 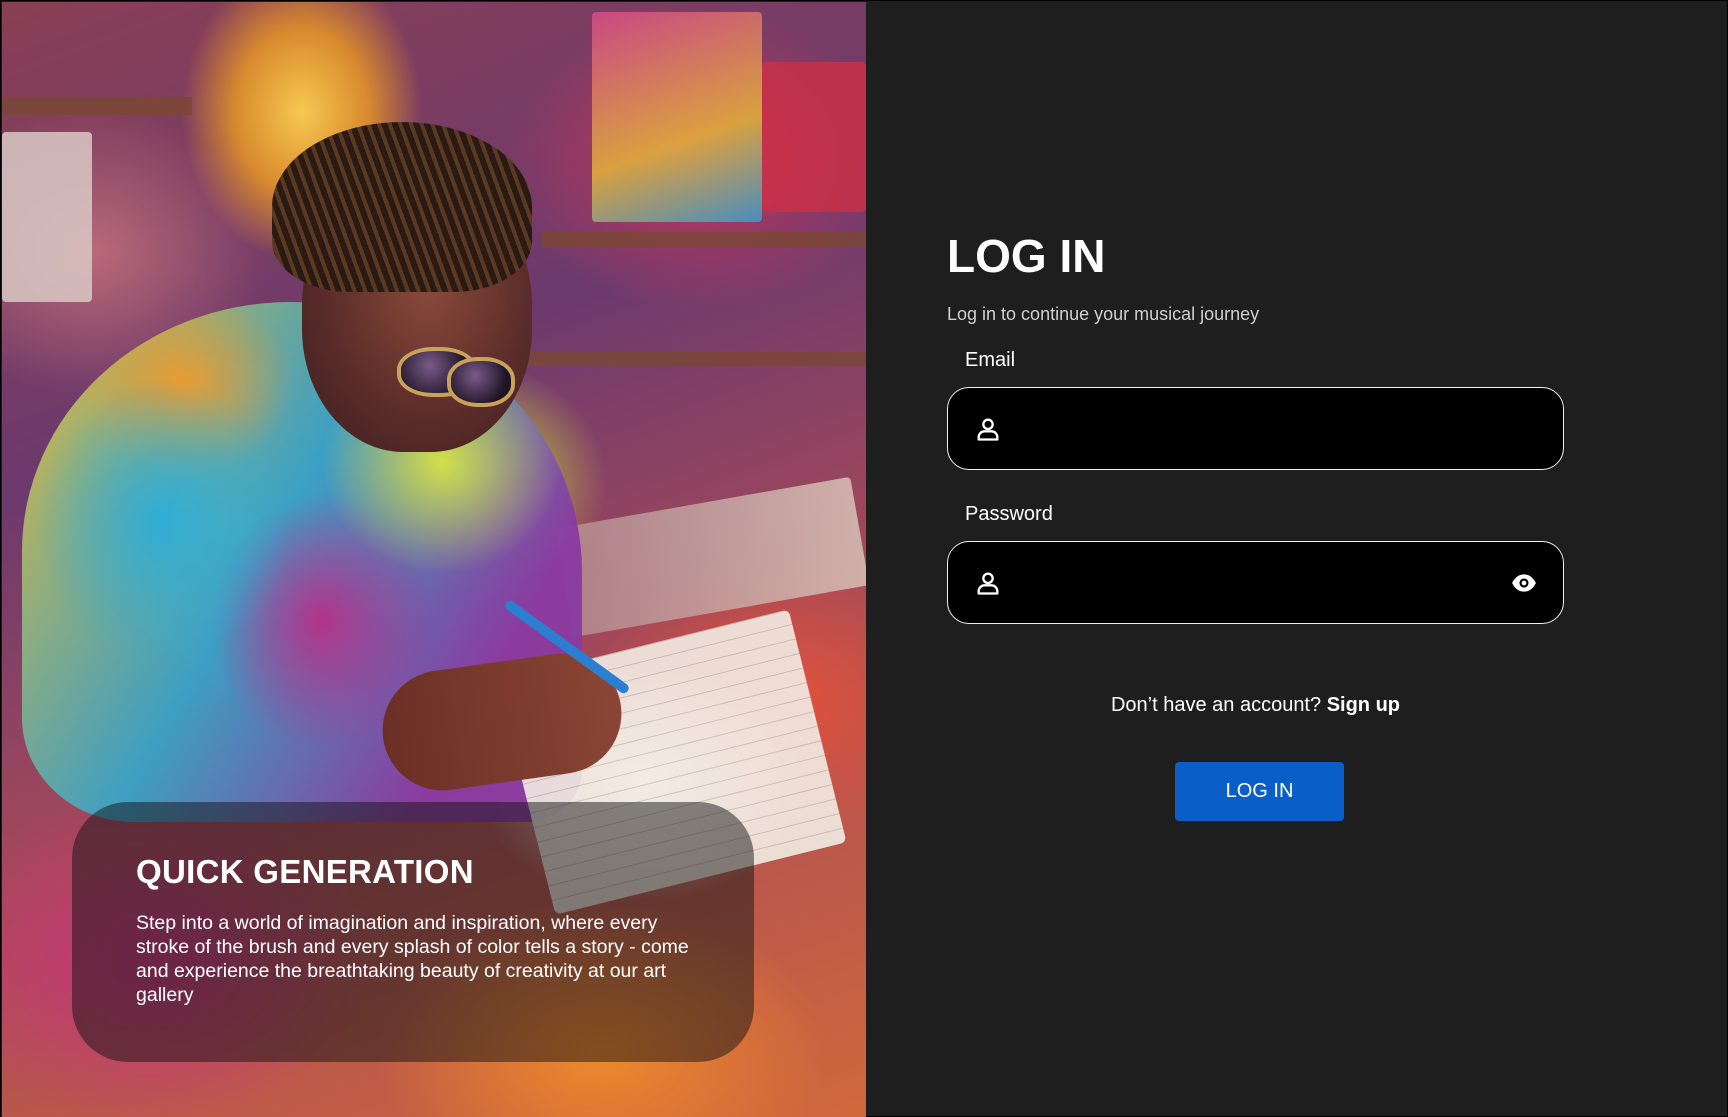 I want to click on eye-icon, so click(x=1524, y=583).